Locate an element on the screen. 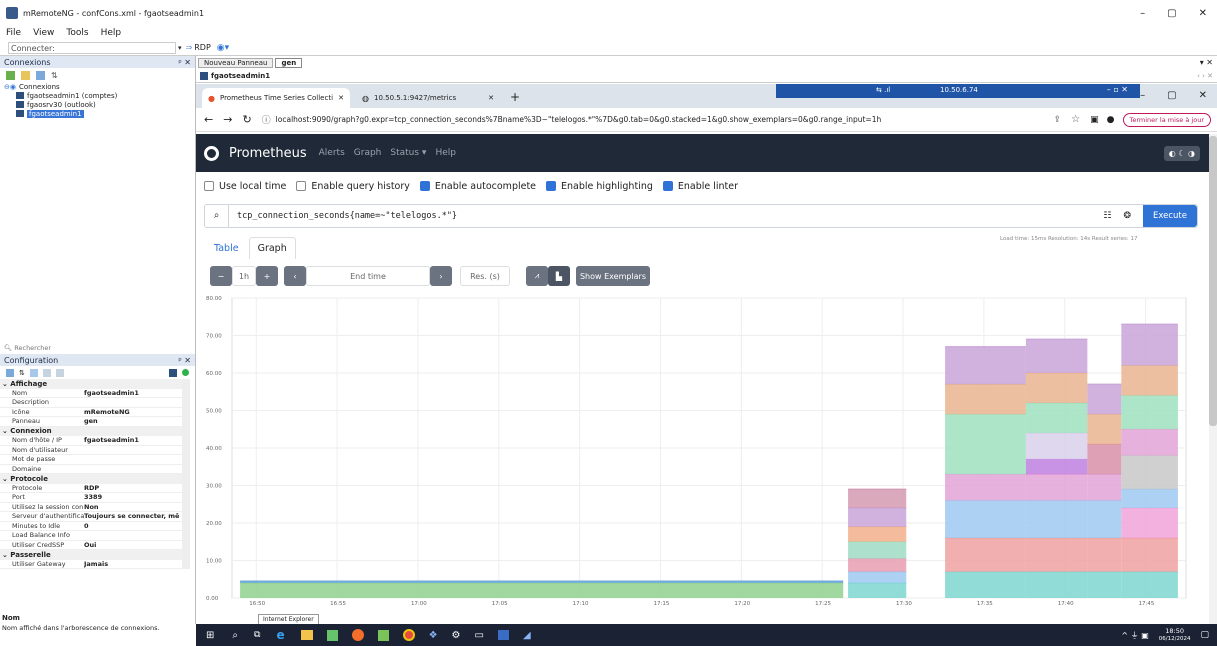 This screenshot has height=646, width=1217. update-button: Terminer la mise à jour is located at coordinates (1166, 119).